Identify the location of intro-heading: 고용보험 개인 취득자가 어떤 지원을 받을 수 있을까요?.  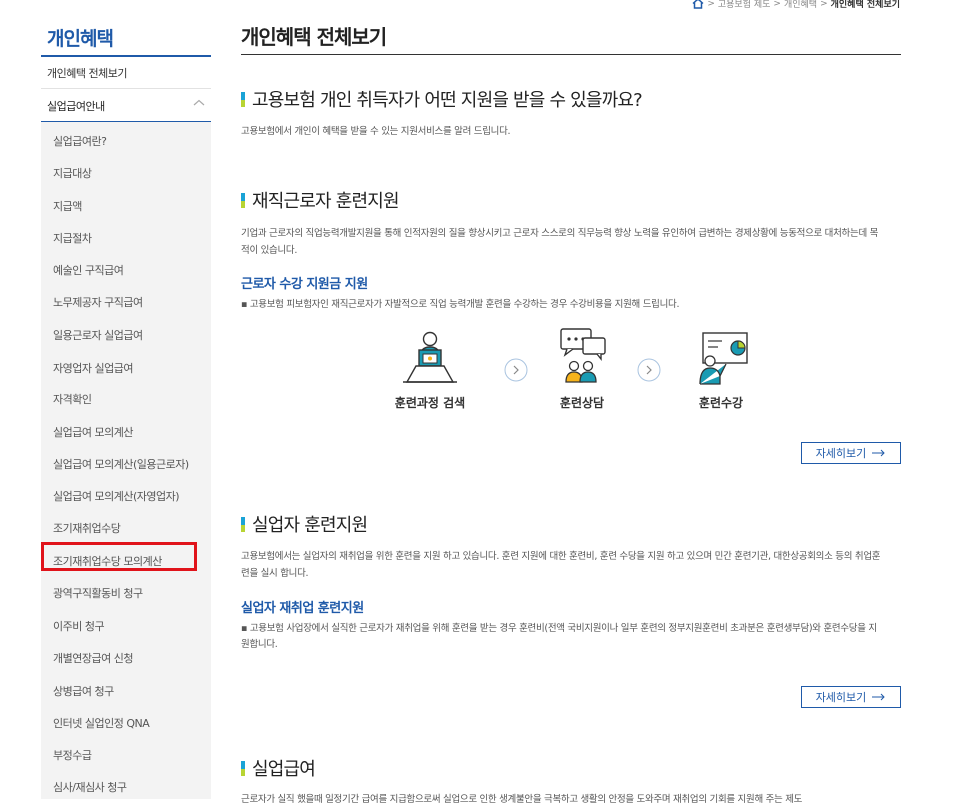
(447, 100).